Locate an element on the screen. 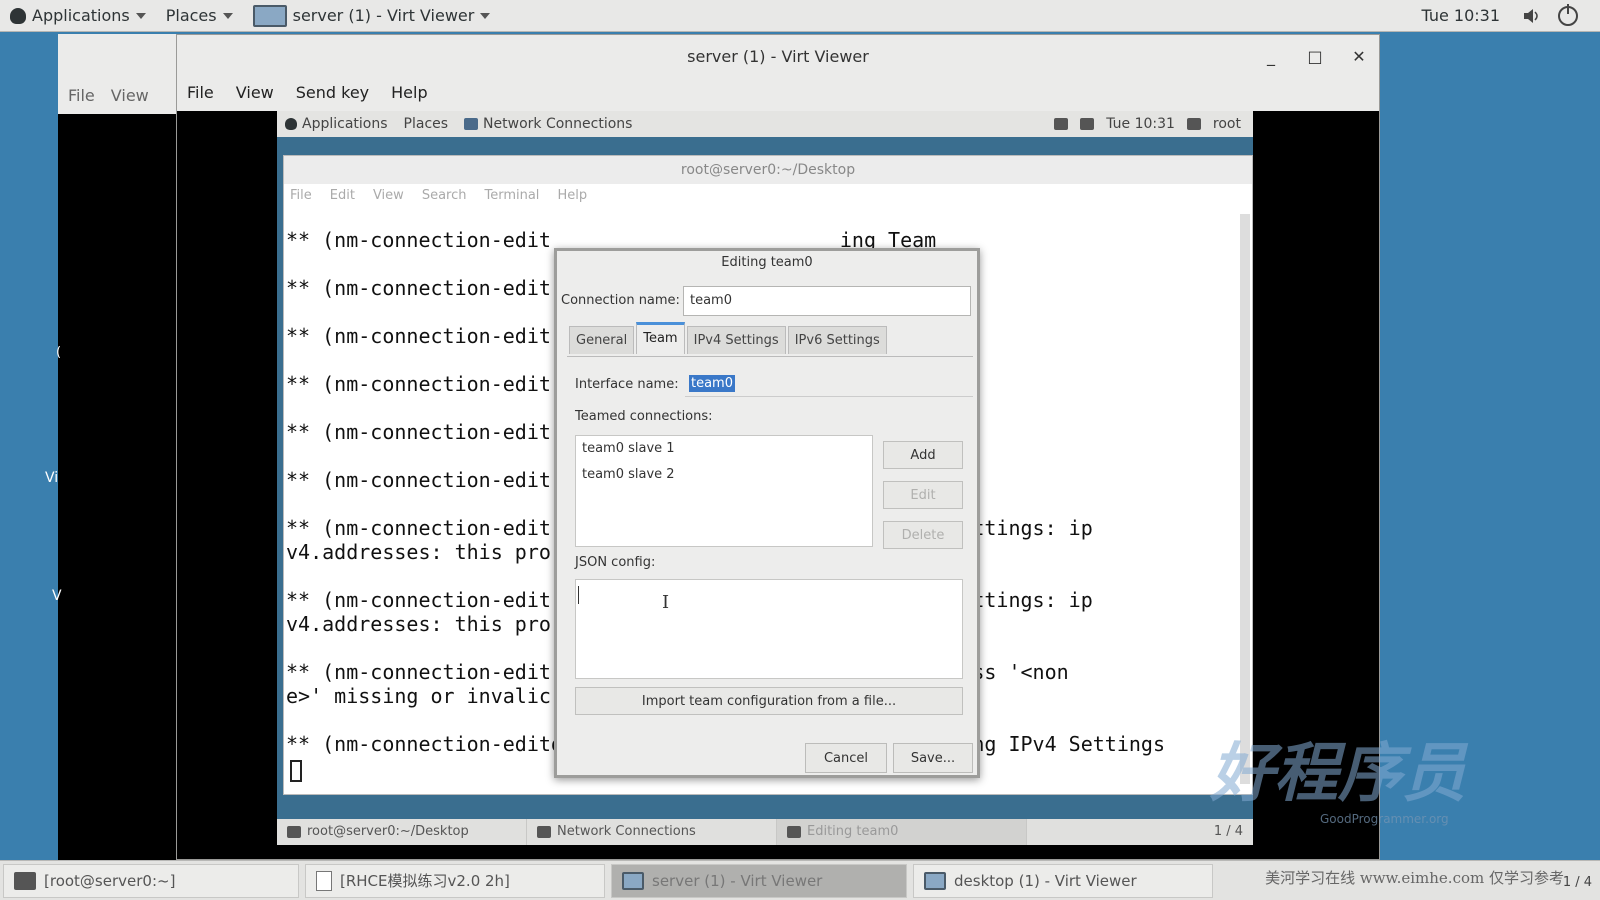 The height and width of the screenshot is (900, 1600). active-window-menu: server (1) - Virt Viewer is located at coordinates (372, 16).